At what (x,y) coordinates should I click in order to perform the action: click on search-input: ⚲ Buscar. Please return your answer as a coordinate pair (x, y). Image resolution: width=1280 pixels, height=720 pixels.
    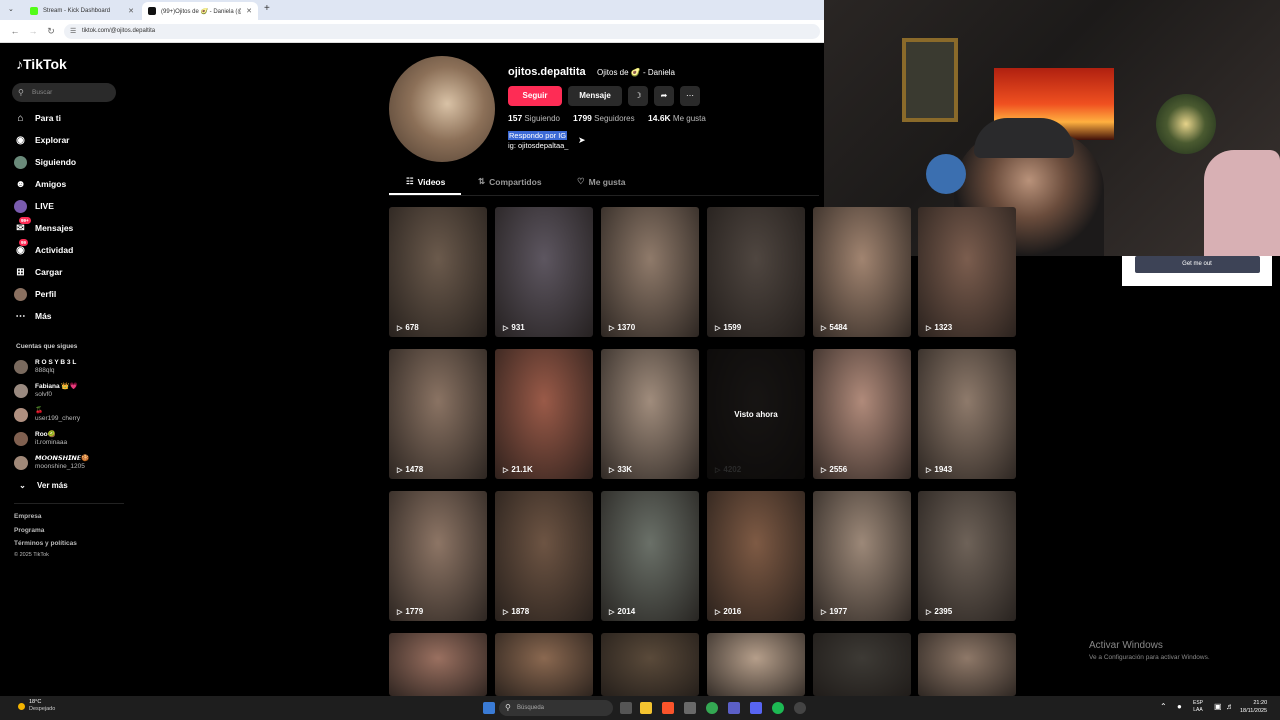
    Looking at the image, I should click on (64, 92).